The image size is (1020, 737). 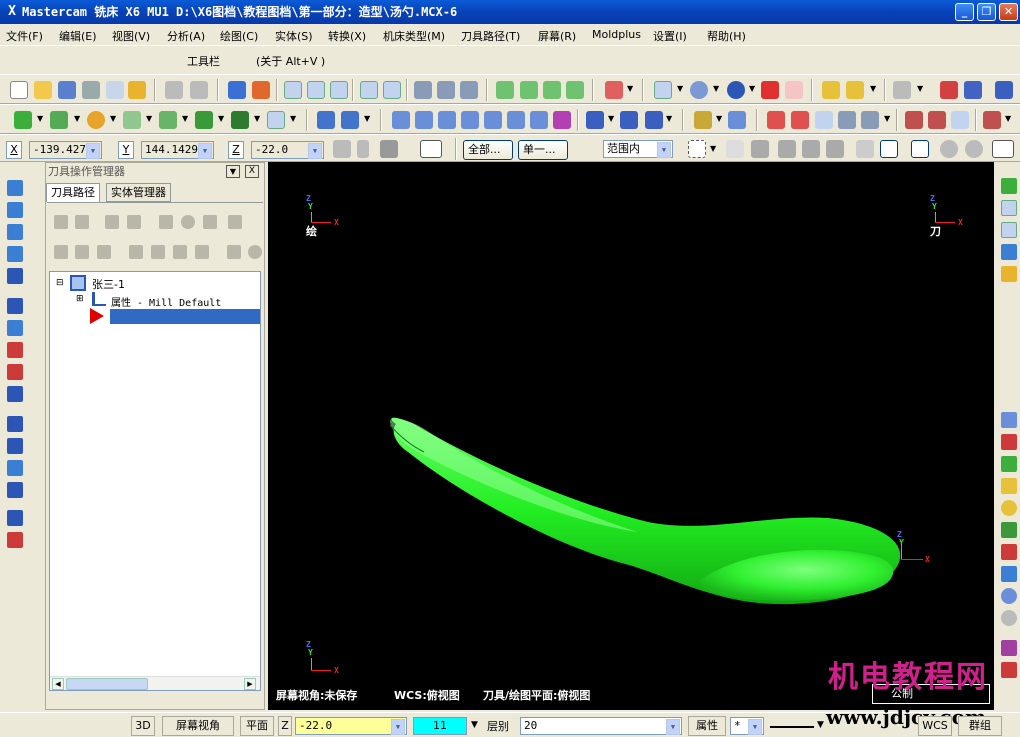 I want to click on wireframe-solid-icon, so click(x=794, y=90).